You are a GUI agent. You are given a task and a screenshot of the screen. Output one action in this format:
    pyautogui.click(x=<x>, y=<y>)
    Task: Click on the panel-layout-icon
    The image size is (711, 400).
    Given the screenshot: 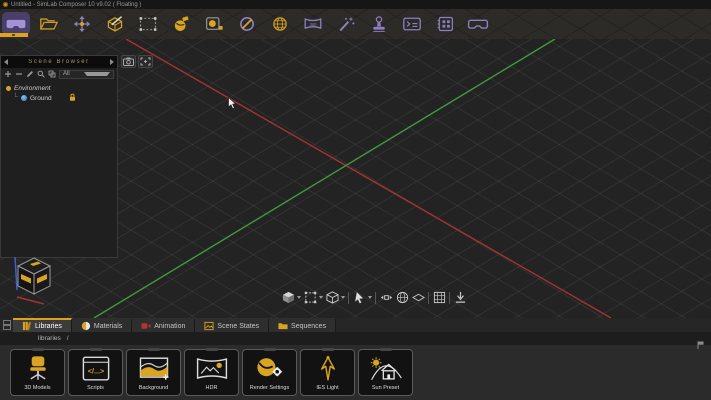 What is the action you would take?
    pyautogui.click(x=6, y=325)
    